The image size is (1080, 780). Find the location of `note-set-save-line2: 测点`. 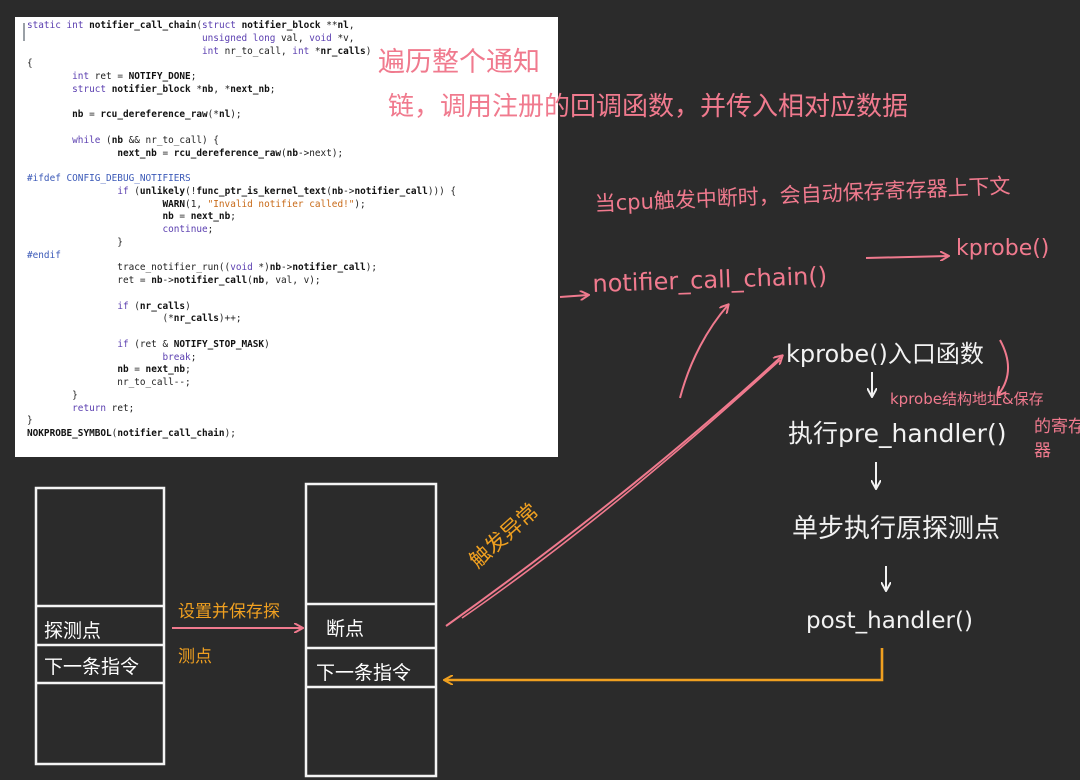

note-set-save-line2: 测点 is located at coordinates (195, 657).